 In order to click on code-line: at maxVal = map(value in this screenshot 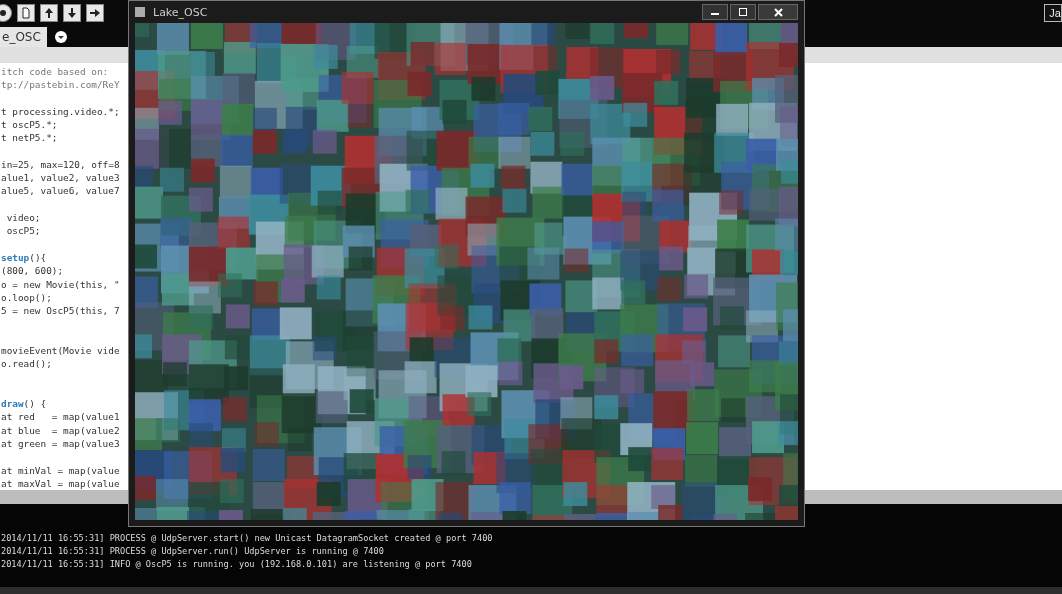, I will do `click(60, 483)`.